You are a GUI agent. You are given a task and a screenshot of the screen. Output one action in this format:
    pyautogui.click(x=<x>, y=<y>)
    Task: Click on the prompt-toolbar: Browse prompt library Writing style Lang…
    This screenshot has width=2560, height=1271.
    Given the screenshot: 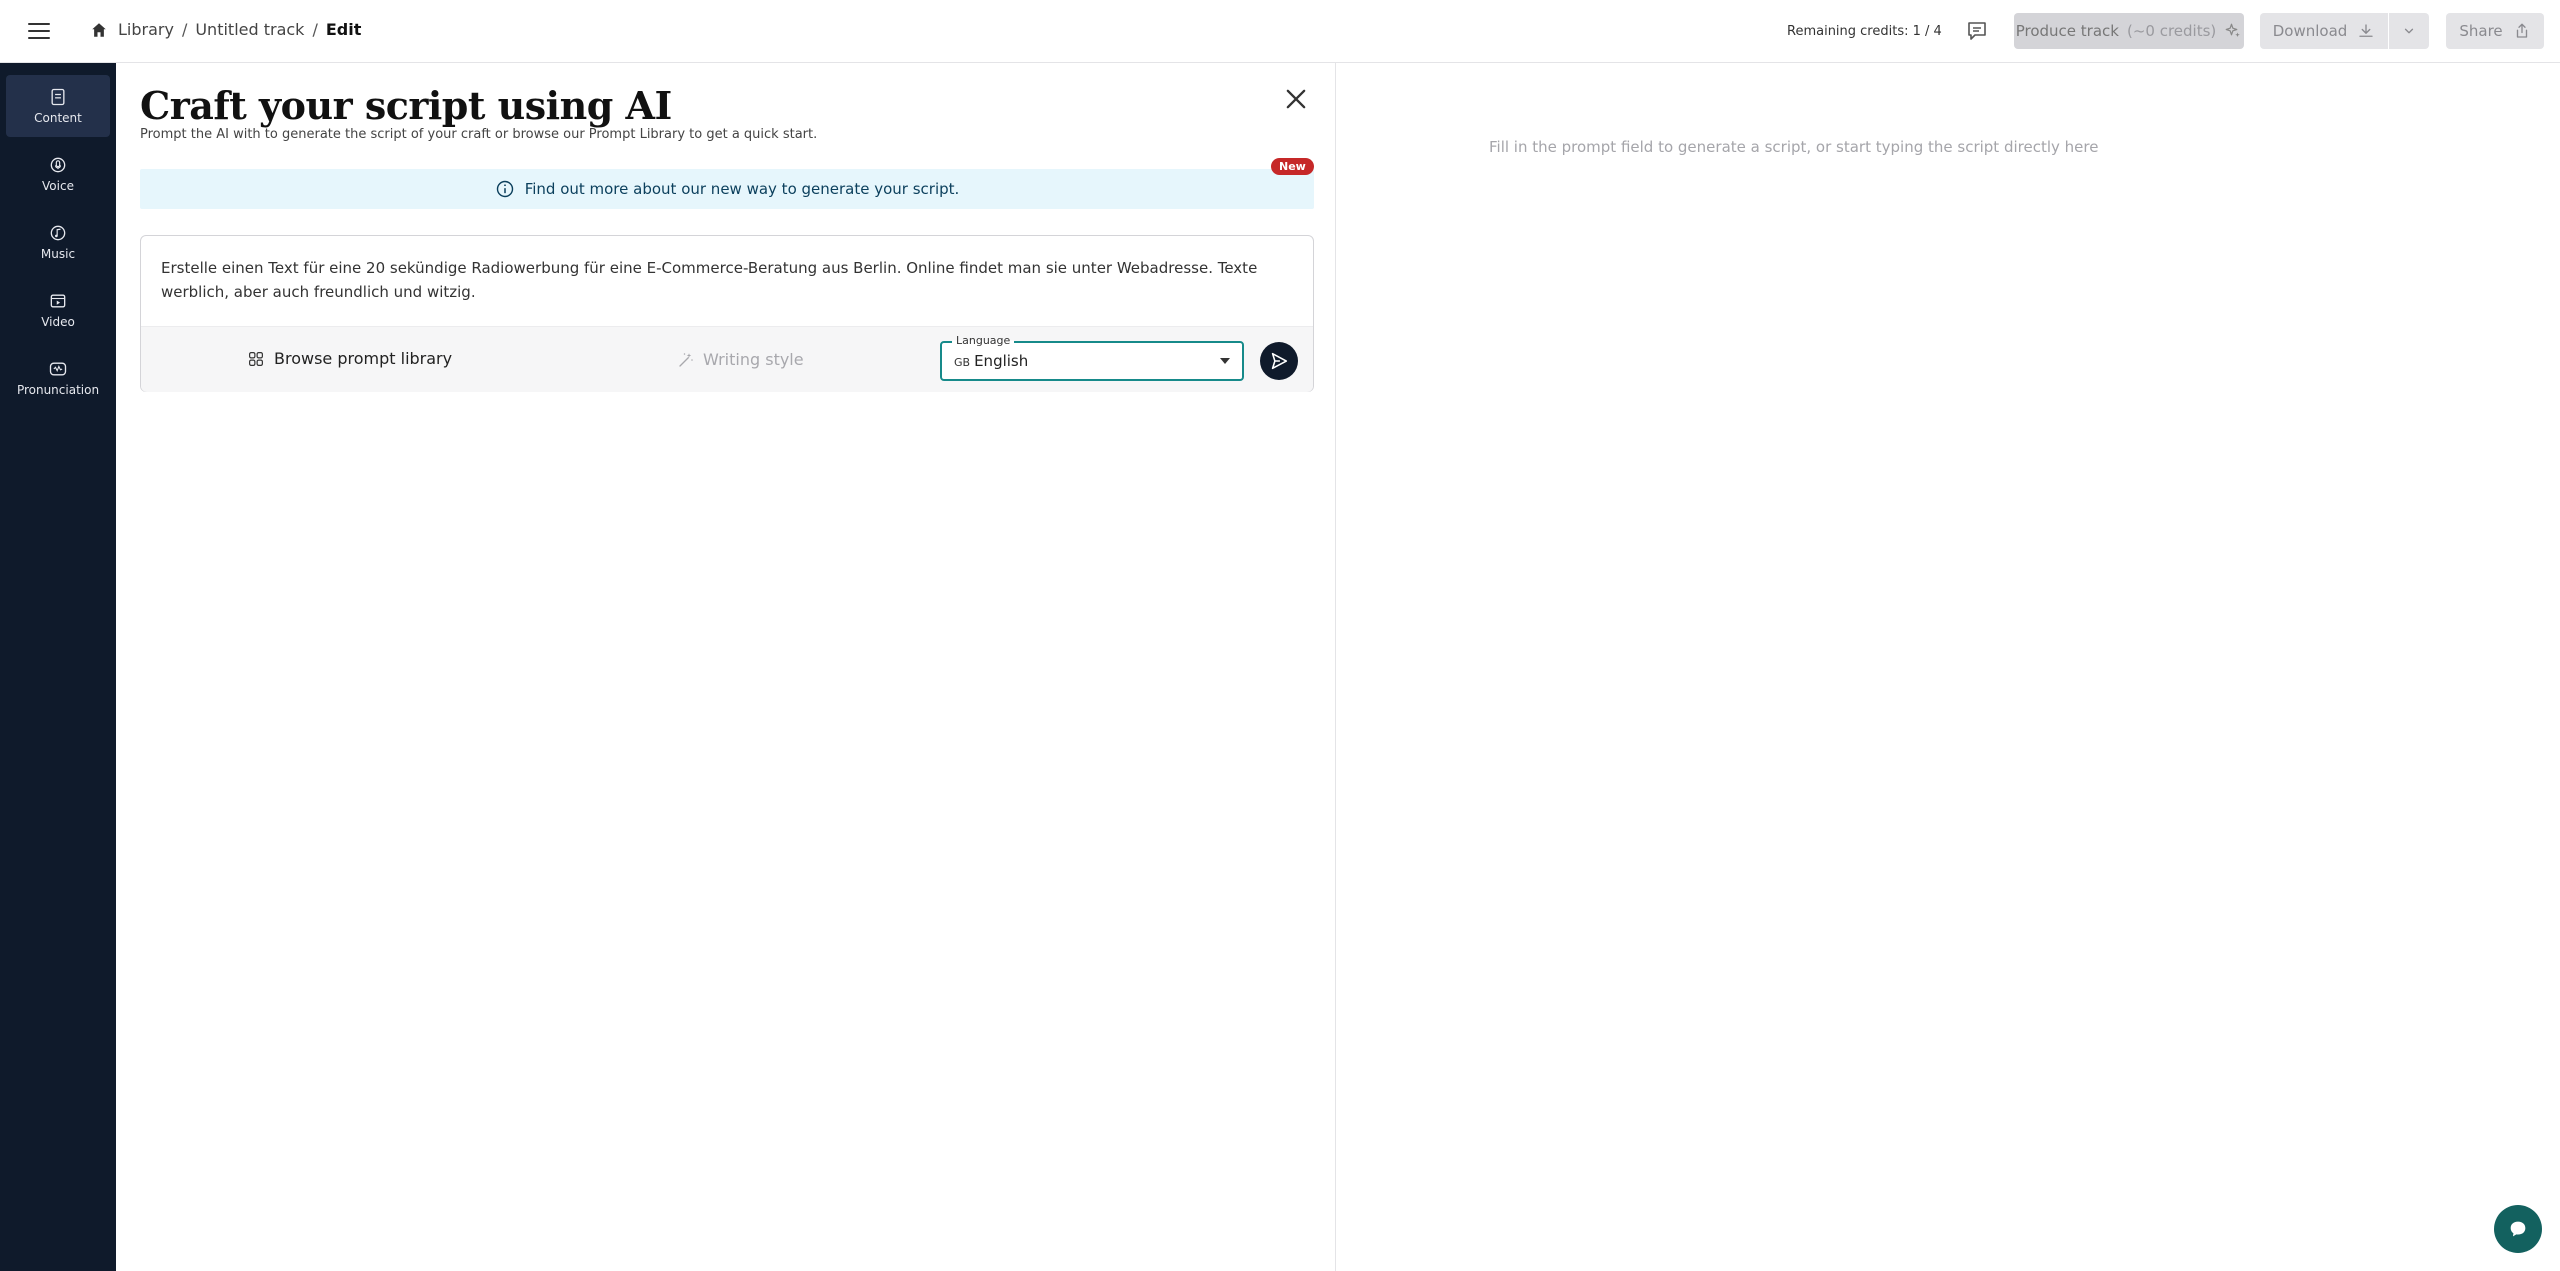 What is the action you would take?
    pyautogui.click(x=727, y=359)
    